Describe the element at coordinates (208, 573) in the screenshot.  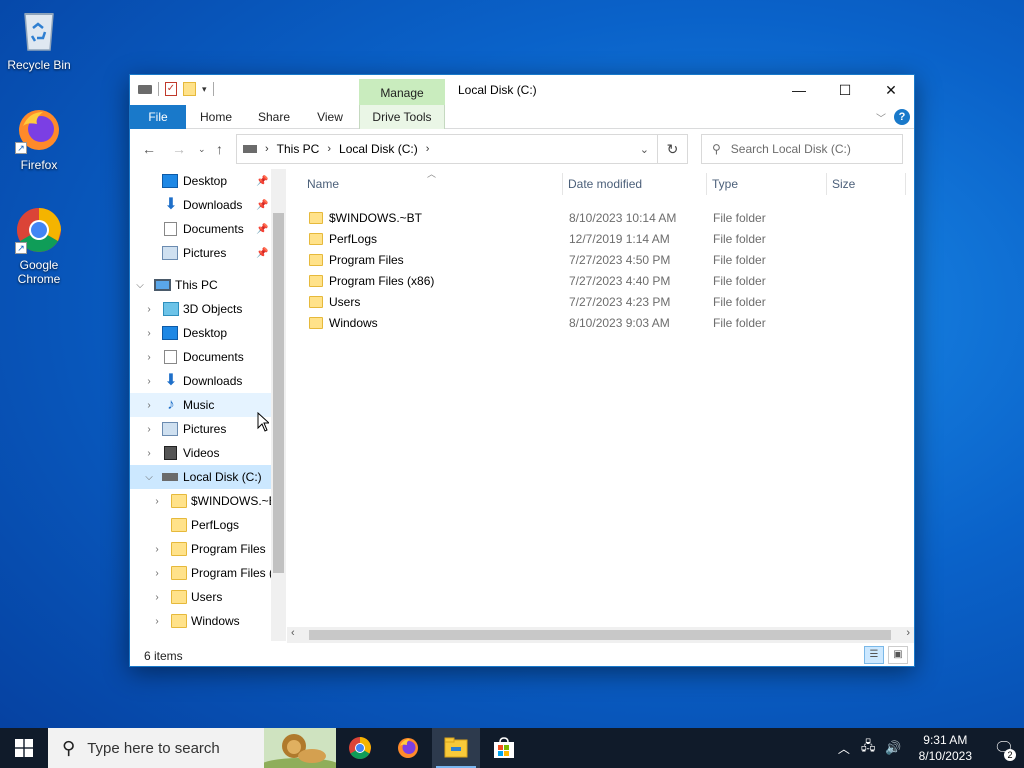
I see `nav-item-c-child: › Program Files (x86)` at that location.